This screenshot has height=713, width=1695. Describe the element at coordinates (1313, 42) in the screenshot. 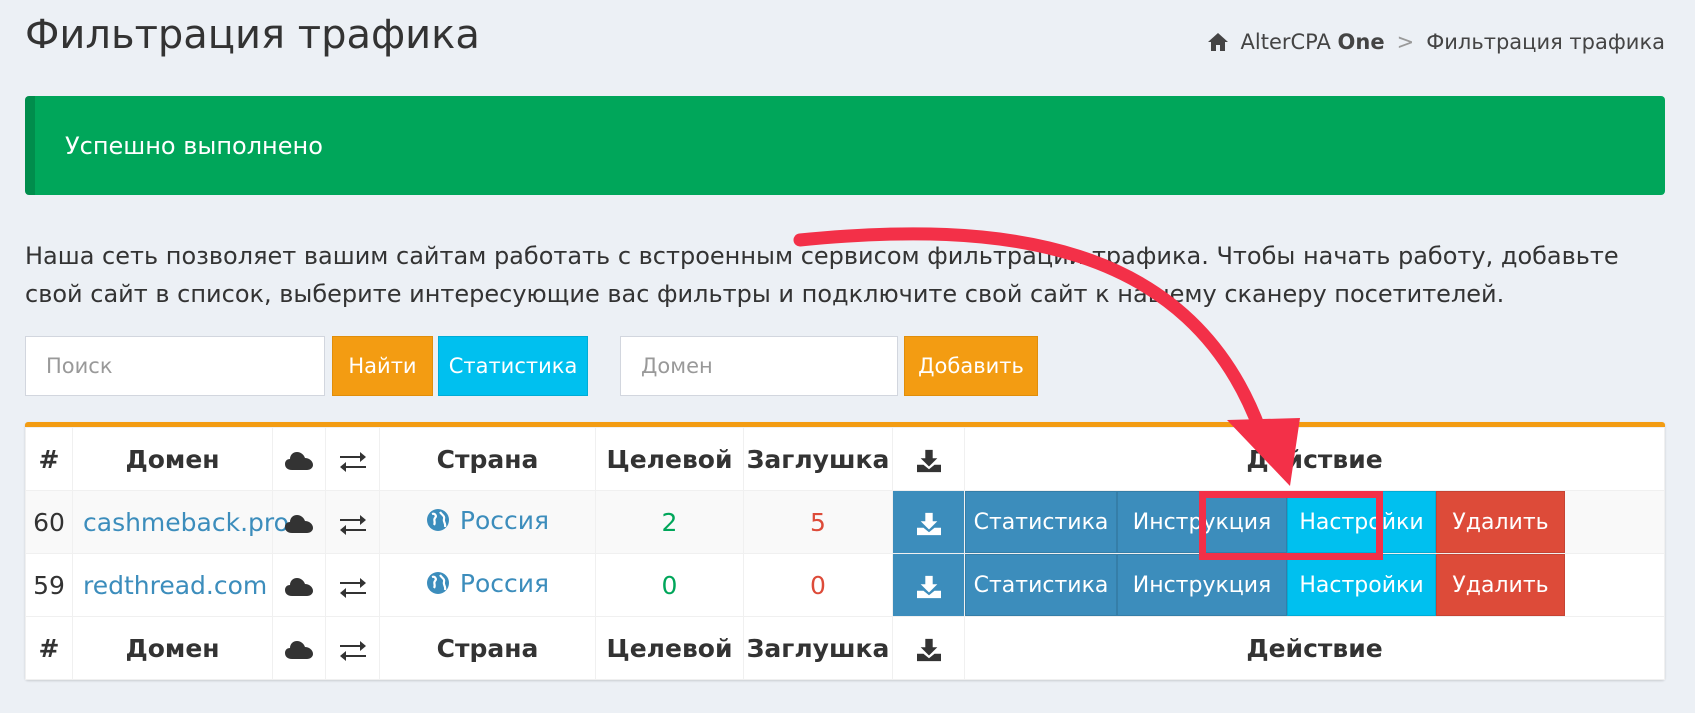

I see `breadcrumb-brand: AlterCPA One` at that location.